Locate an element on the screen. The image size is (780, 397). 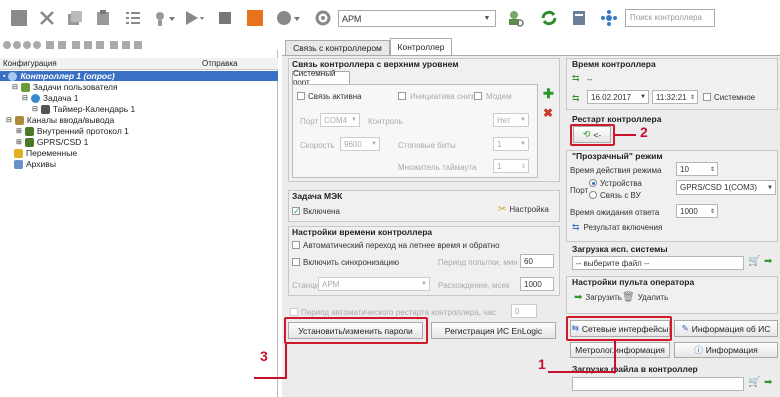
callout-2: 2 is located at coordinates (644, 132).